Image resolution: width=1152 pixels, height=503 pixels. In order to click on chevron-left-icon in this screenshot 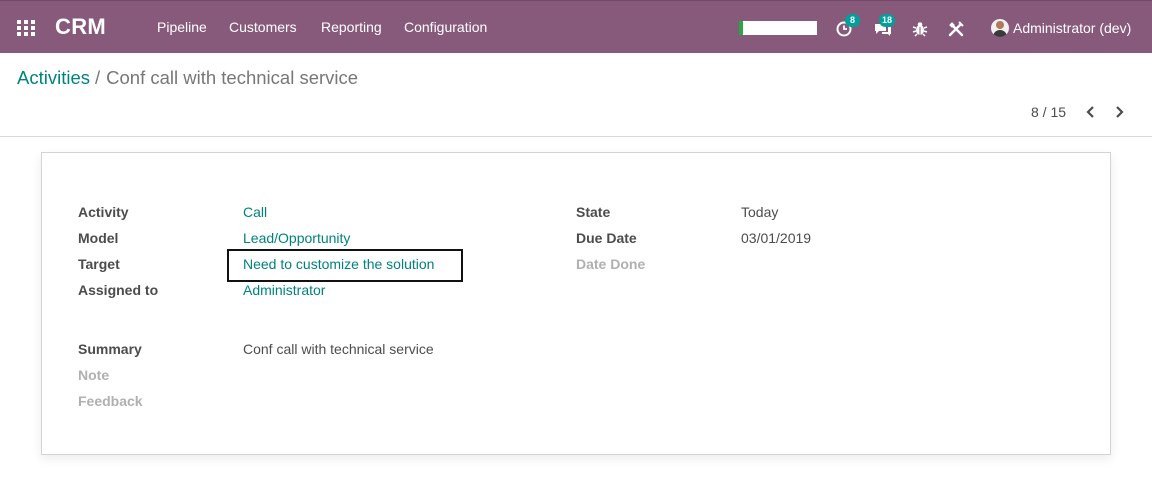, I will do `click(1090, 112)`.